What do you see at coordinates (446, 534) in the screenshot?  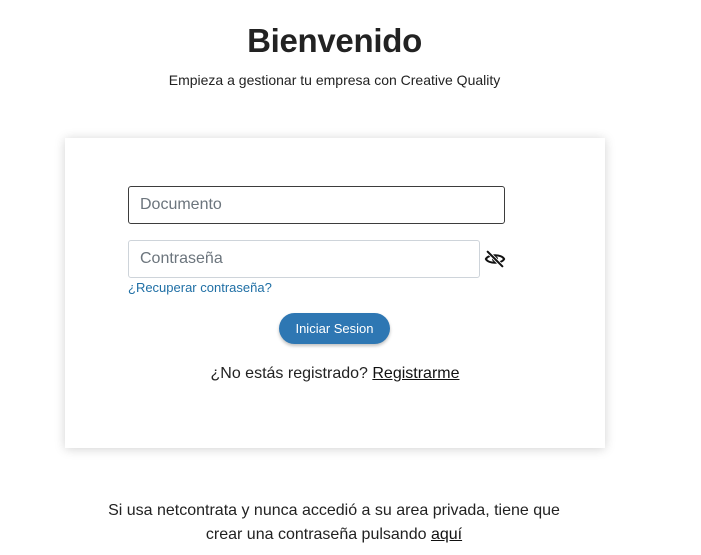 I see `create-password-link: aquí` at bounding box center [446, 534].